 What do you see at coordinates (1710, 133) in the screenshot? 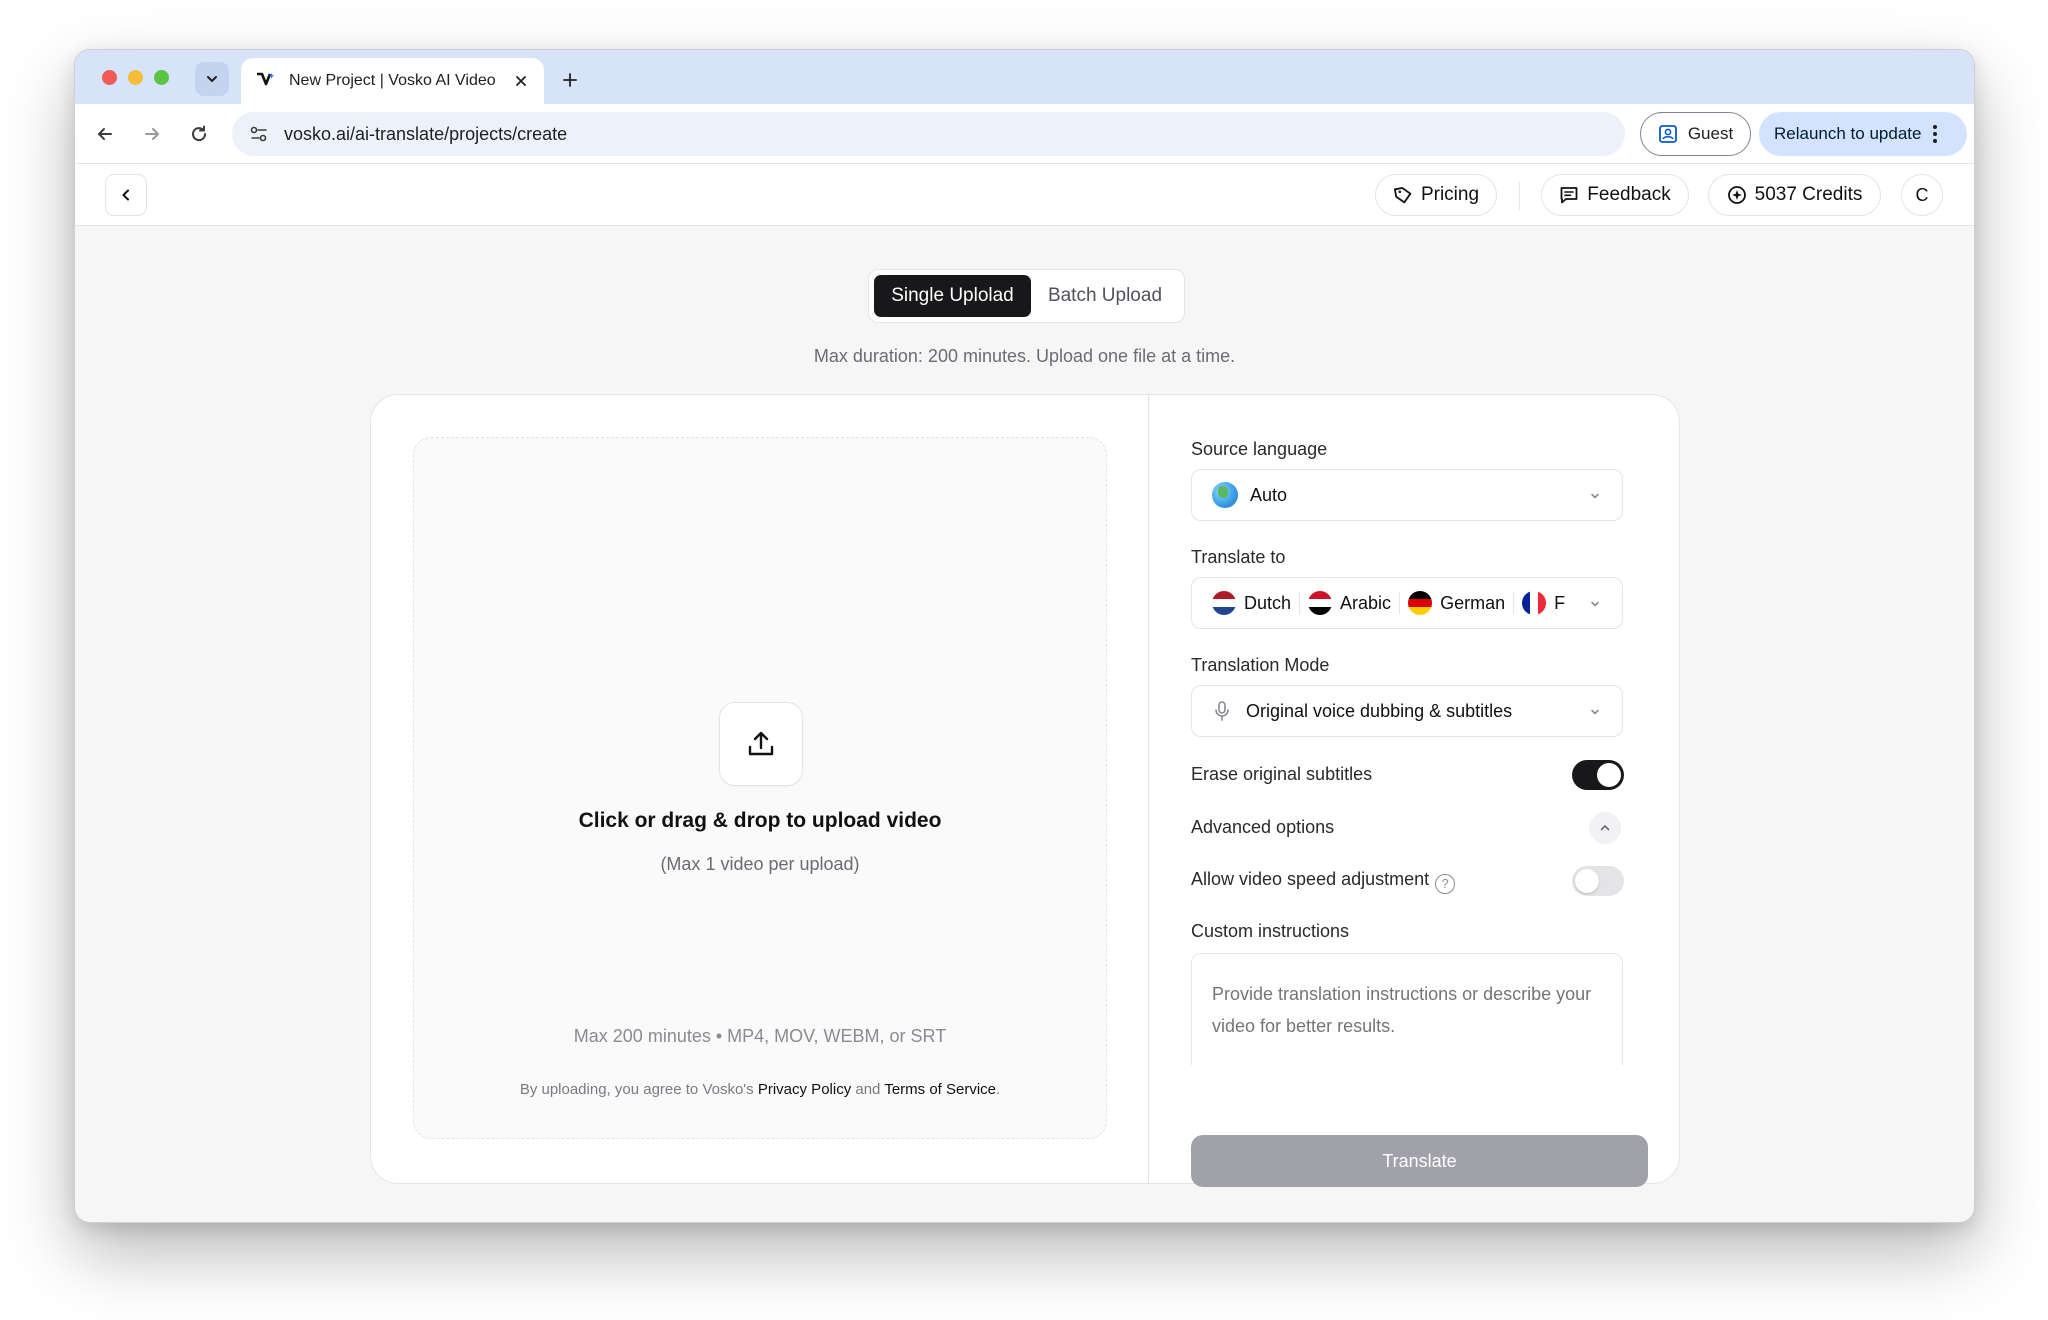
I see `guest-label: Guest` at bounding box center [1710, 133].